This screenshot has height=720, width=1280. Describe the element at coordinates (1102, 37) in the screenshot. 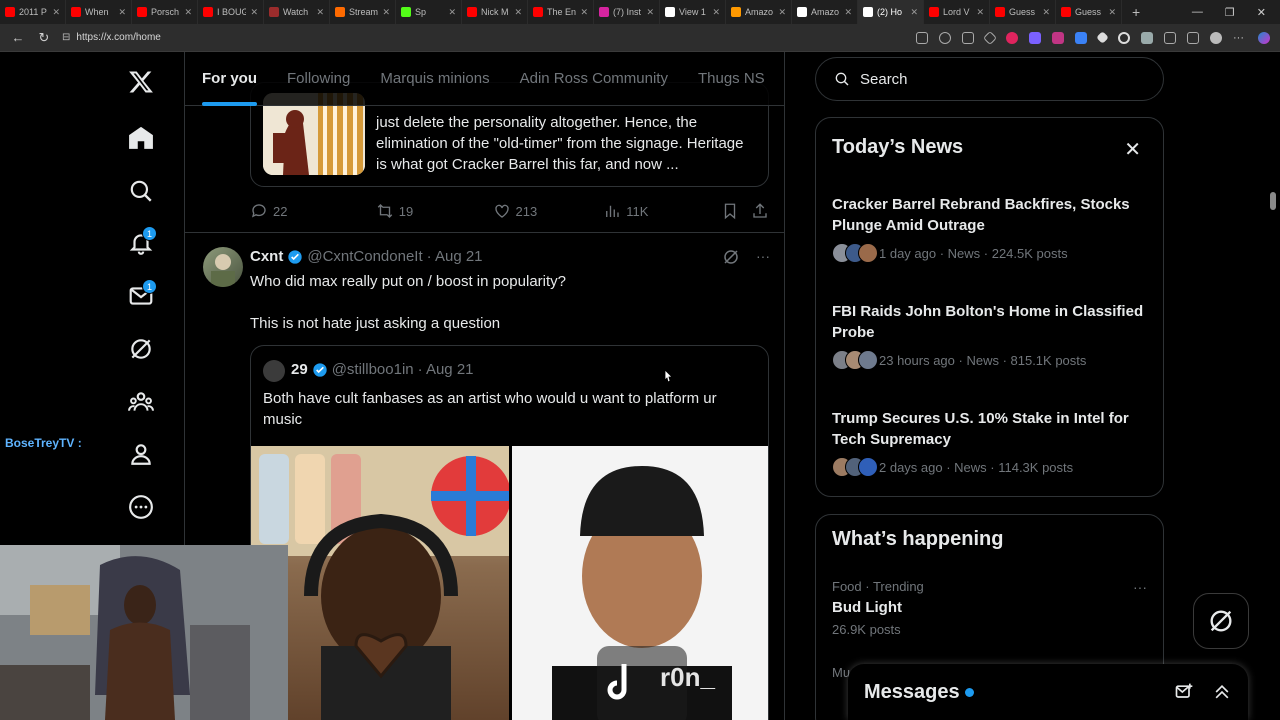

I see `extension-diamond-icon` at that location.